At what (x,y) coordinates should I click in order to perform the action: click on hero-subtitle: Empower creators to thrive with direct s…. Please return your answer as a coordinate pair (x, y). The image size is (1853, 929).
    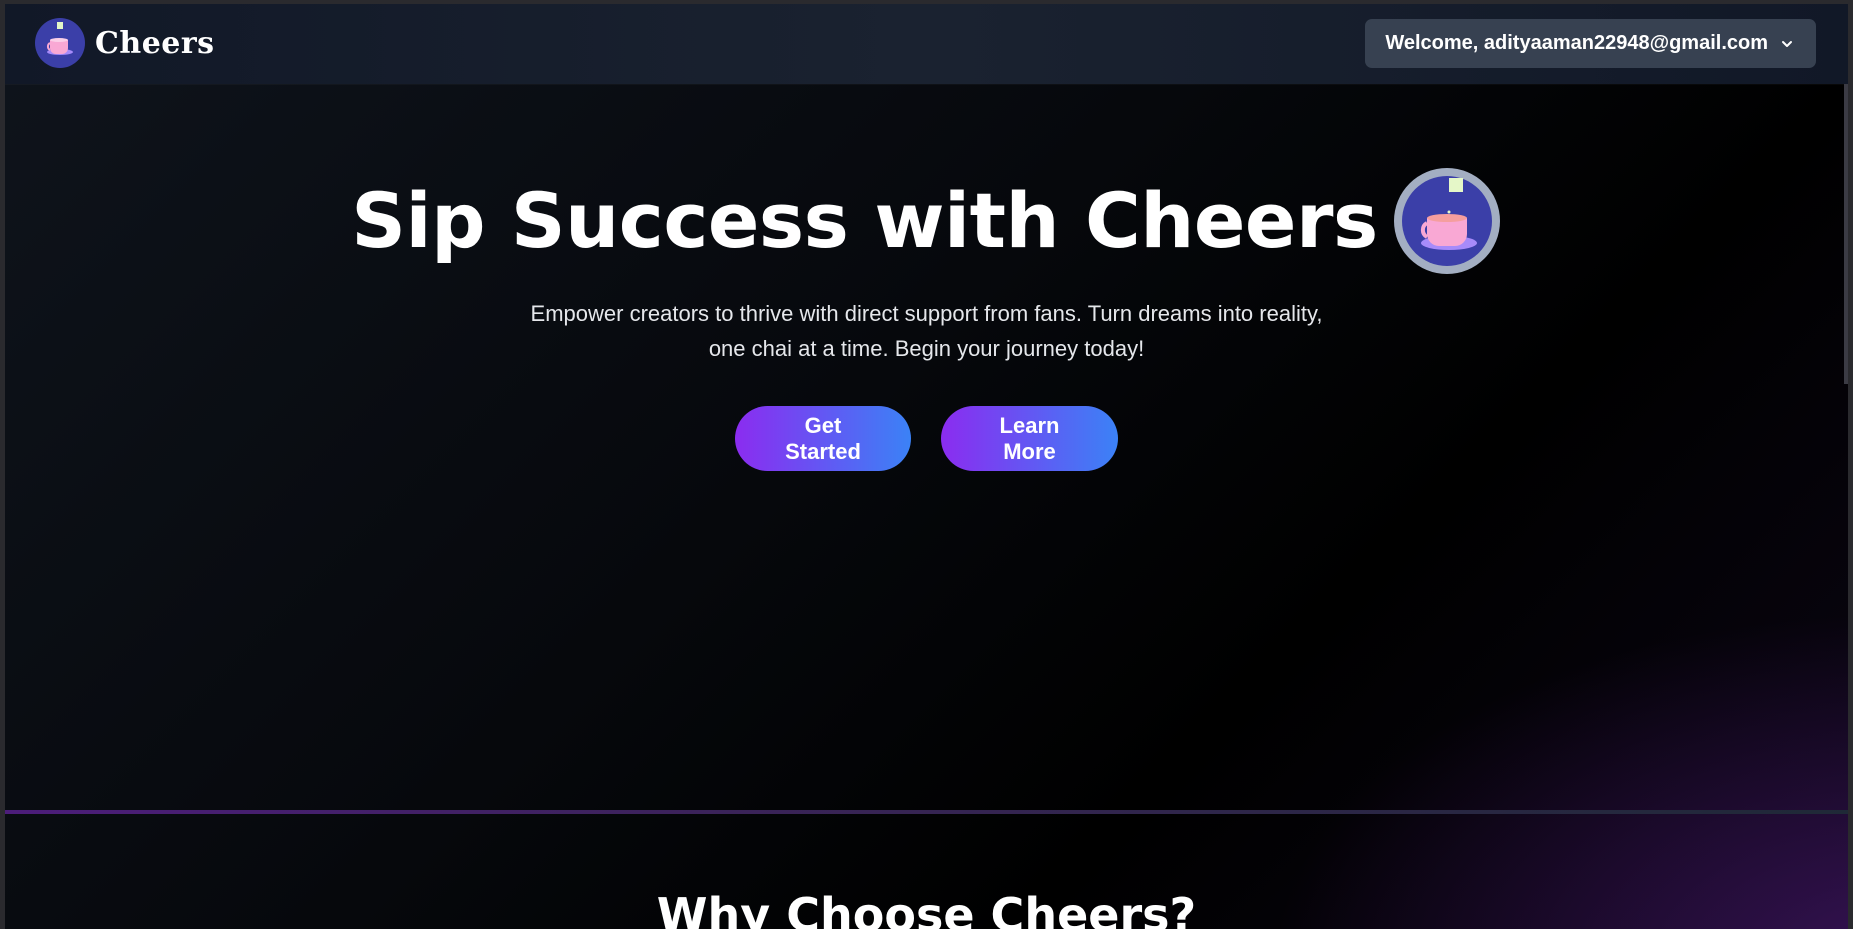
    Looking at the image, I should click on (926, 331).